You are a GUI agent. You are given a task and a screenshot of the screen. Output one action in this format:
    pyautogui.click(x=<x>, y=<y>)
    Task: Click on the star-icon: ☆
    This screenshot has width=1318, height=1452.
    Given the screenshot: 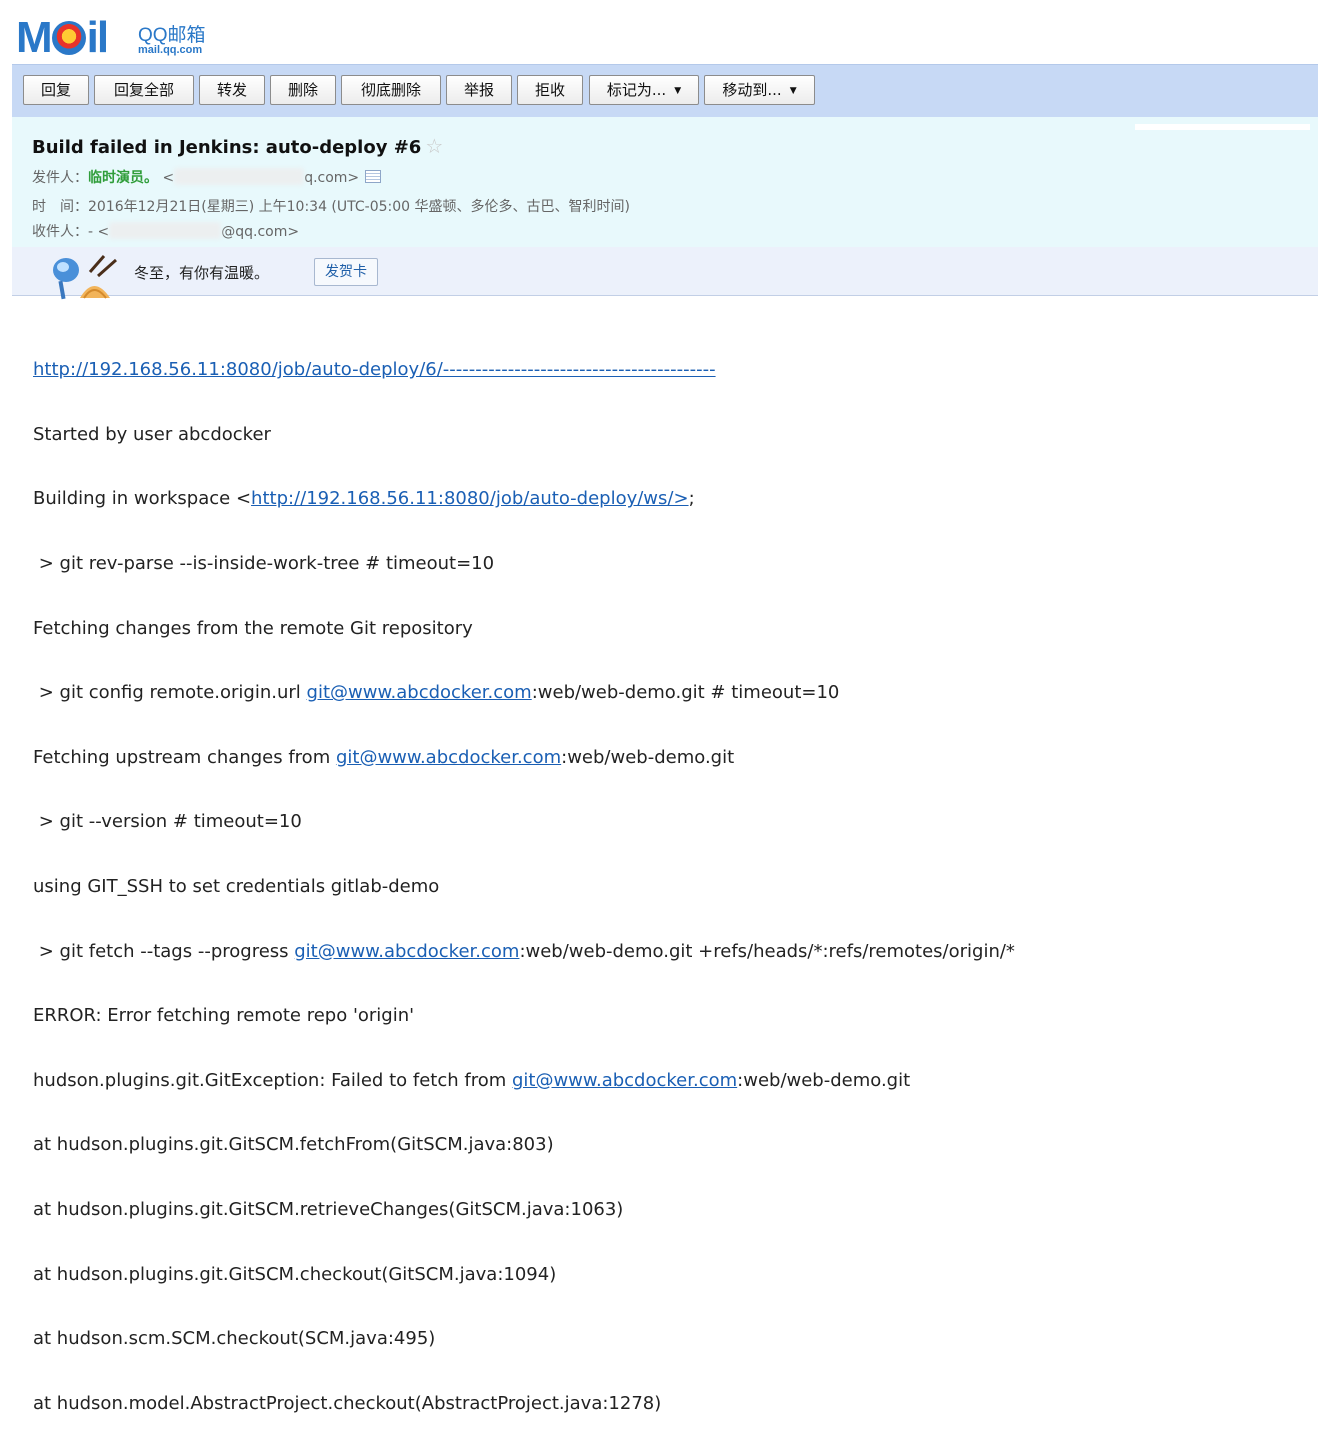 What is the action you would take?
    pyautogui.click(x=434, y=146)
    